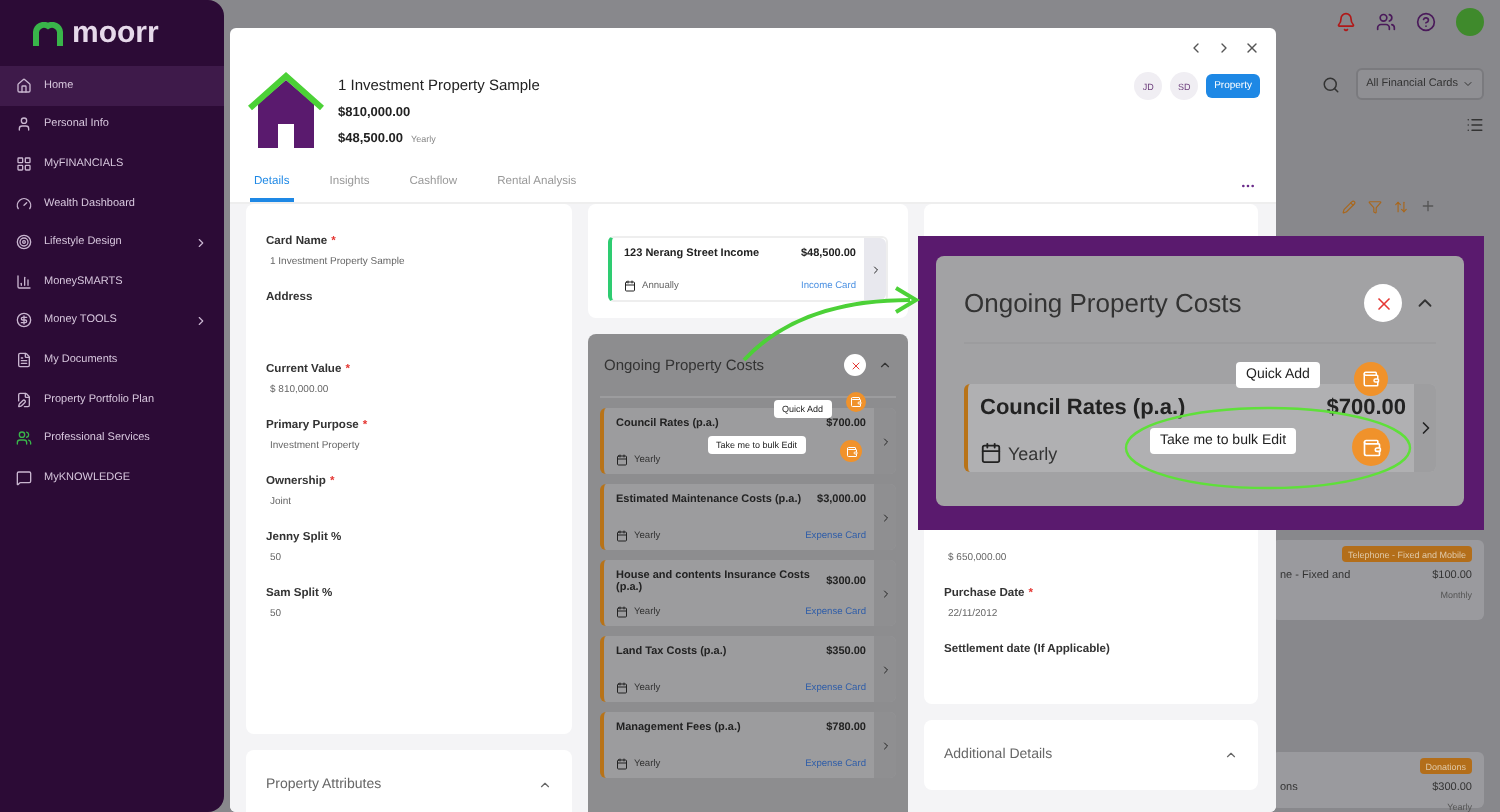 This screenshot has width=1500, height=812. I want to click on sort-icon, so click(1401, 206).